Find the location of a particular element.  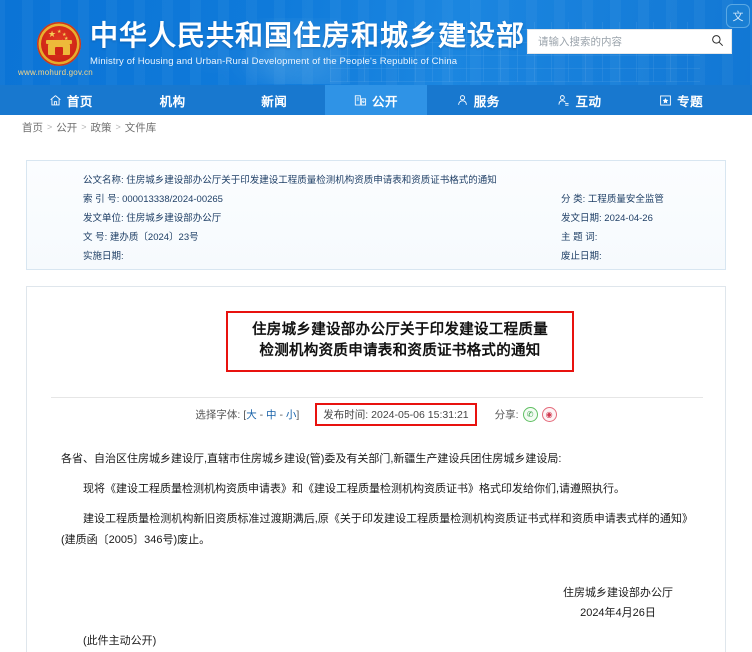

document-title-highlight: 住房城乡建设部办公厅关于印发建设工程质量 检测机构资质申请表和资质证书格式的通知 is located at coordinates (400, 341).